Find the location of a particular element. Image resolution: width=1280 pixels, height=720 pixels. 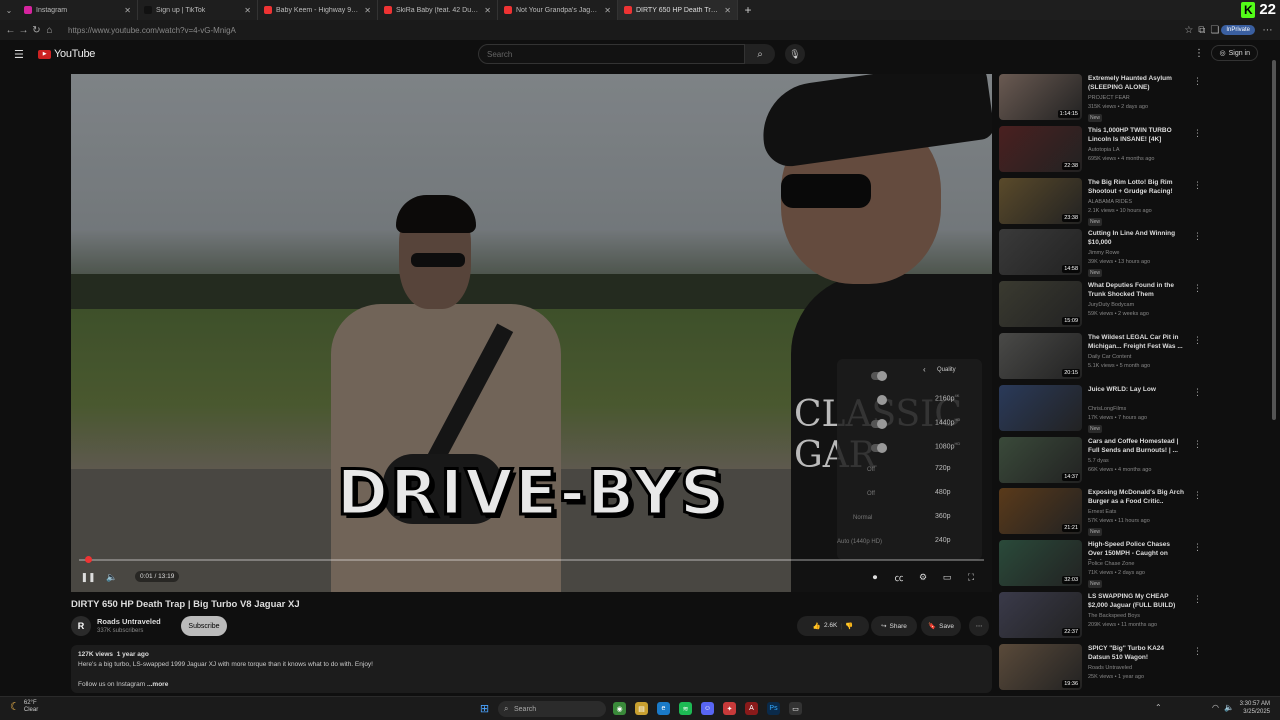

recommended-title: Juice WRLD: Lay Low is located at coordinates (1136, 389).